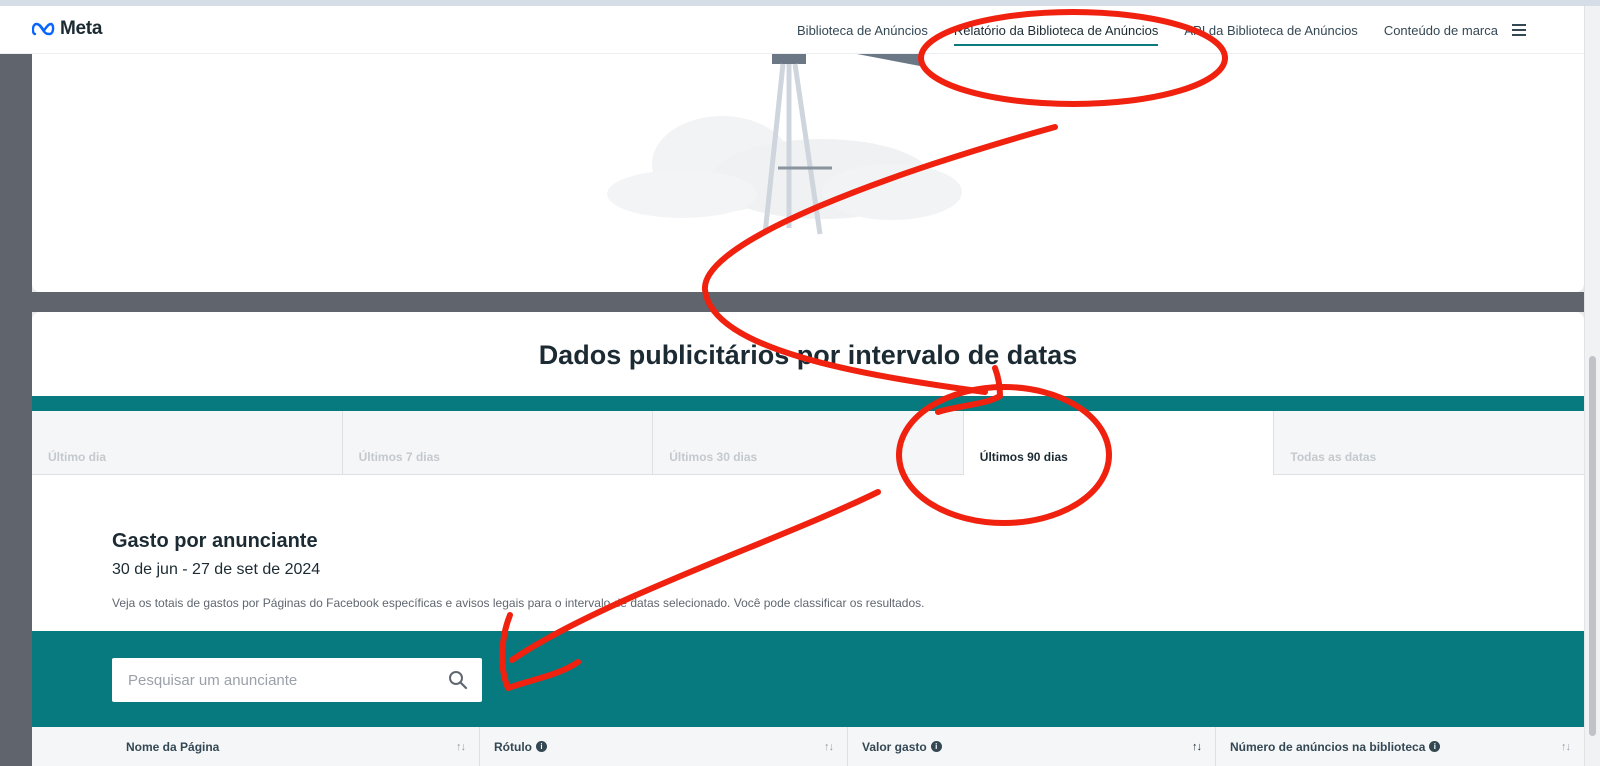 The width and height of the screenshot is (1600, 766). What do you see at coordinates (1055, 32) in the screenshot?
I see `nav-ad-library-report: Relatório da Biblioteca de Anúncios` at bounding box center [1055, 32].